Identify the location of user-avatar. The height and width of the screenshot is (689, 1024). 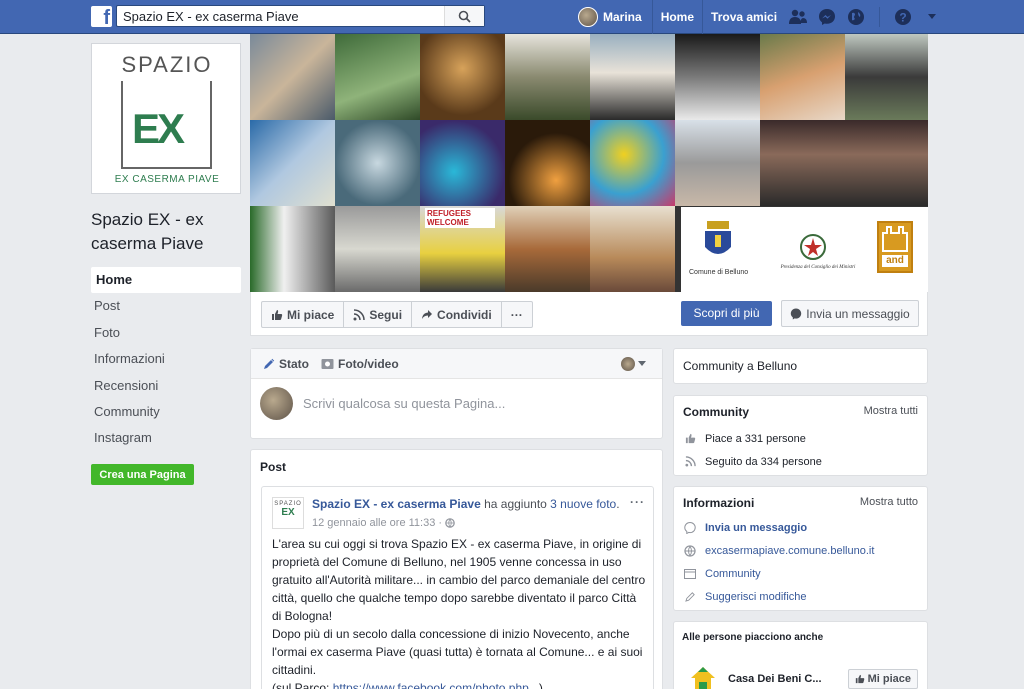
(588, 17).